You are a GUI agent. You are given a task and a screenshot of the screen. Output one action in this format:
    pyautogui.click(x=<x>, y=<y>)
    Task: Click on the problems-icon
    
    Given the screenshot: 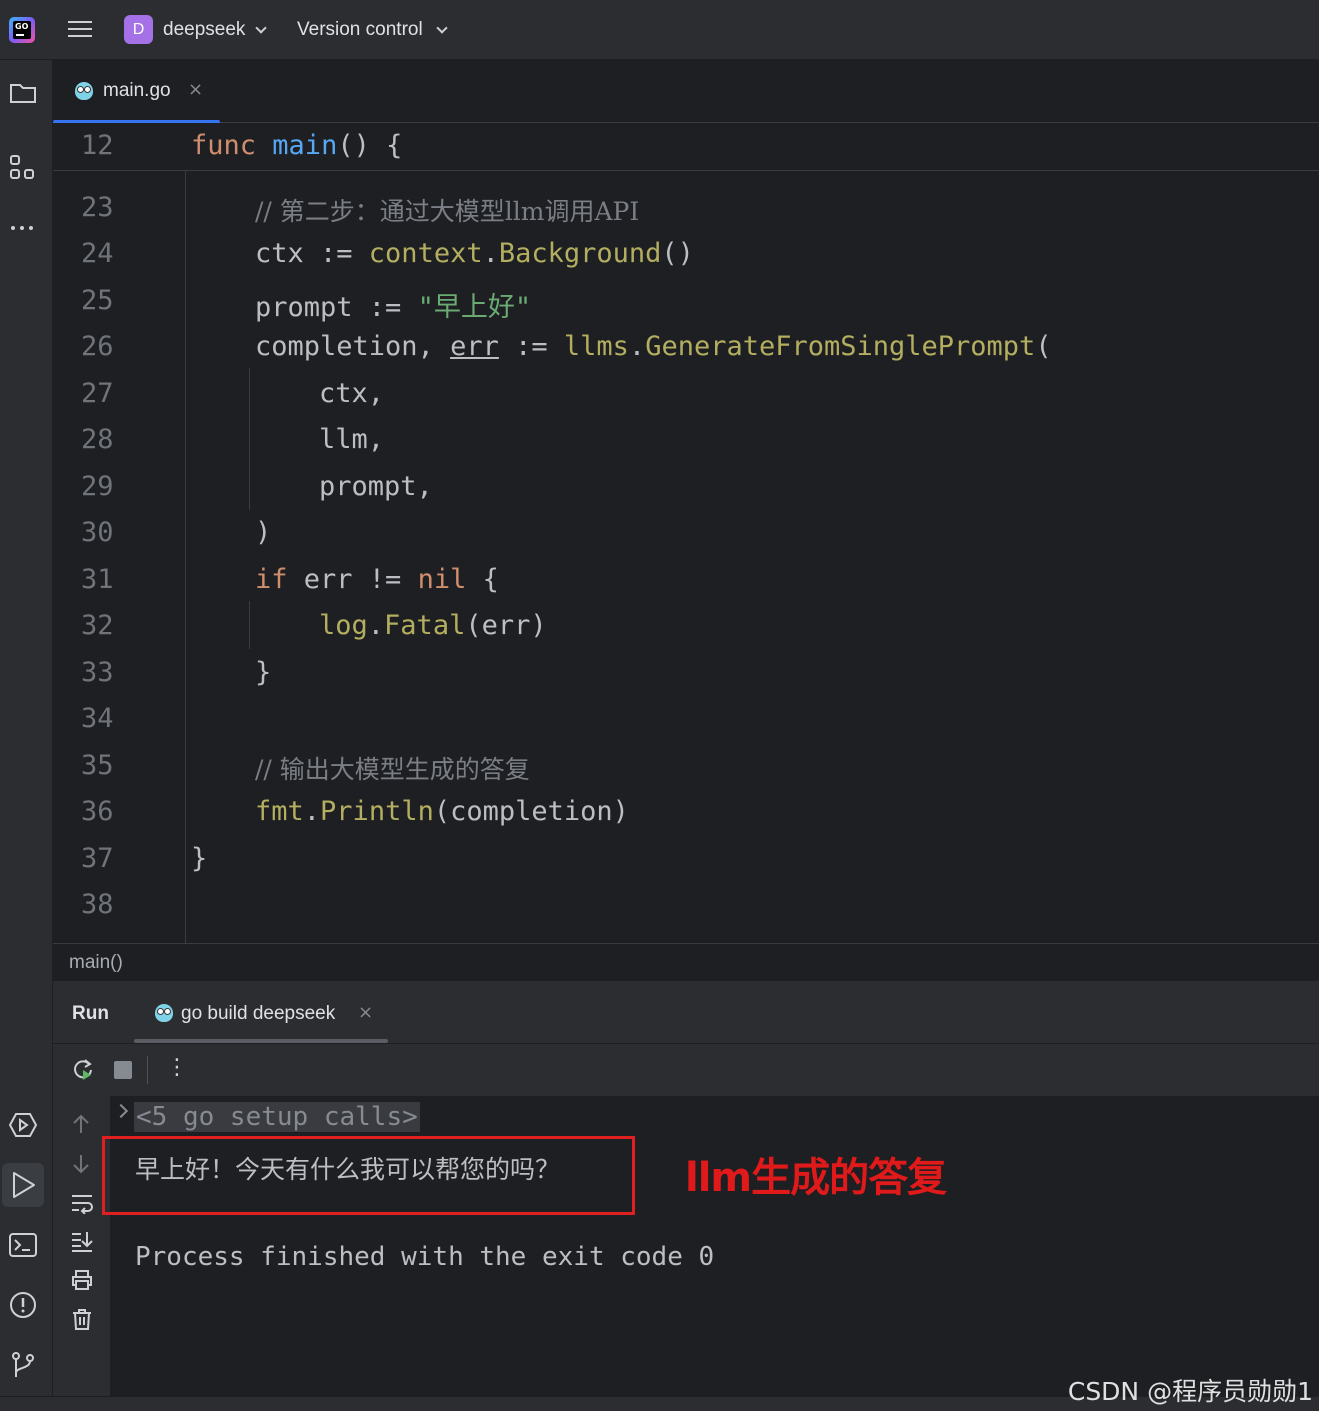 What is the action you would take?
    pyautogui.click(x=23, y=1305)
    